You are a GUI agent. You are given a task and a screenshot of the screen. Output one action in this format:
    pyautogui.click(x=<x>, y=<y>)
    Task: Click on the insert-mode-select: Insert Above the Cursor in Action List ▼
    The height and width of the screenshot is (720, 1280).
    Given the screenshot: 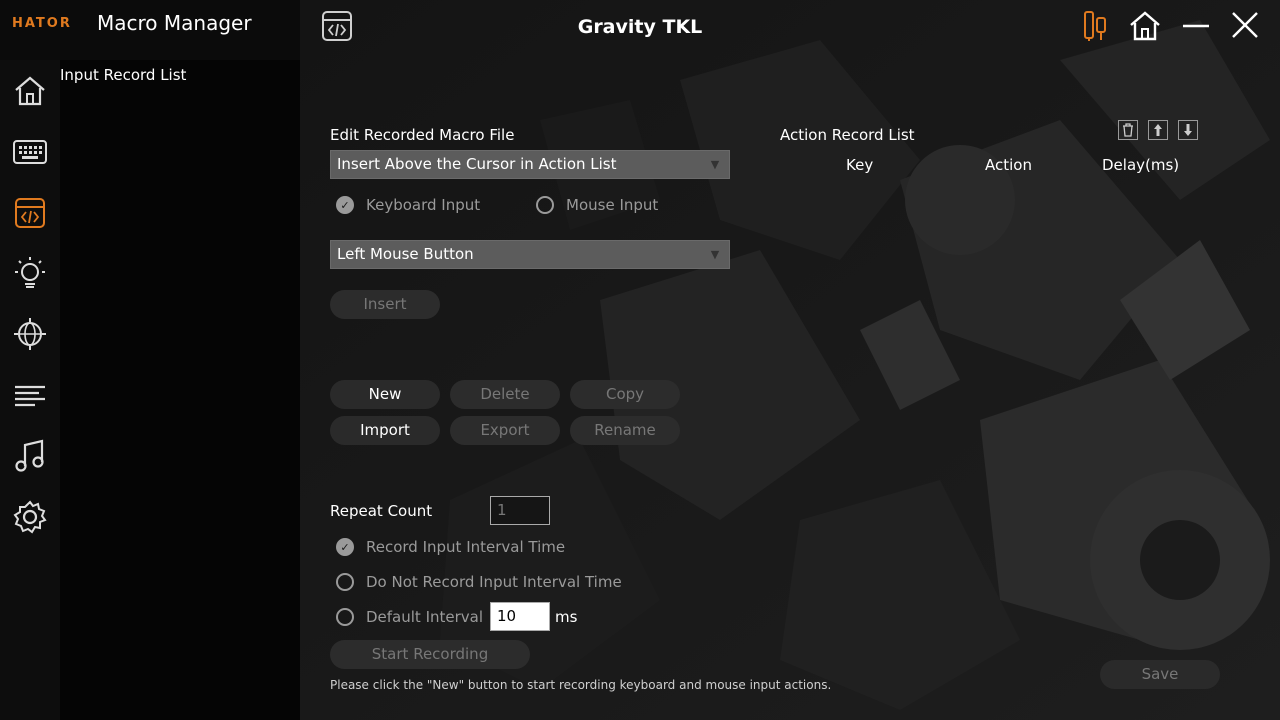 What is the action you would take?
    pyautogui.click(x=530, y=164)
    